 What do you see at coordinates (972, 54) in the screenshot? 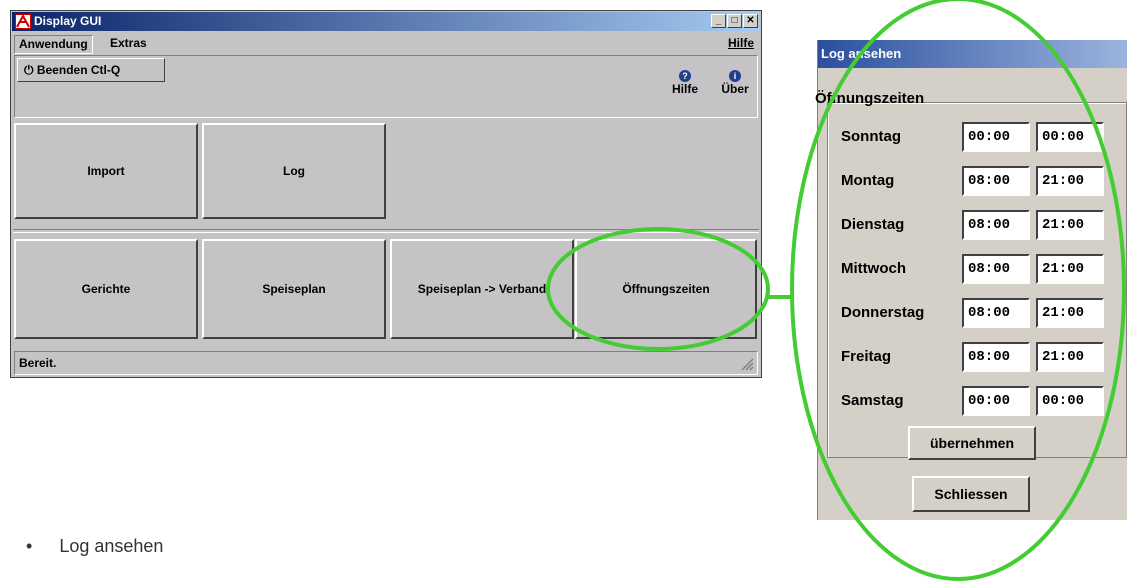
I see `dialog-title: Log ansehen` at bounding box center [972, 54].